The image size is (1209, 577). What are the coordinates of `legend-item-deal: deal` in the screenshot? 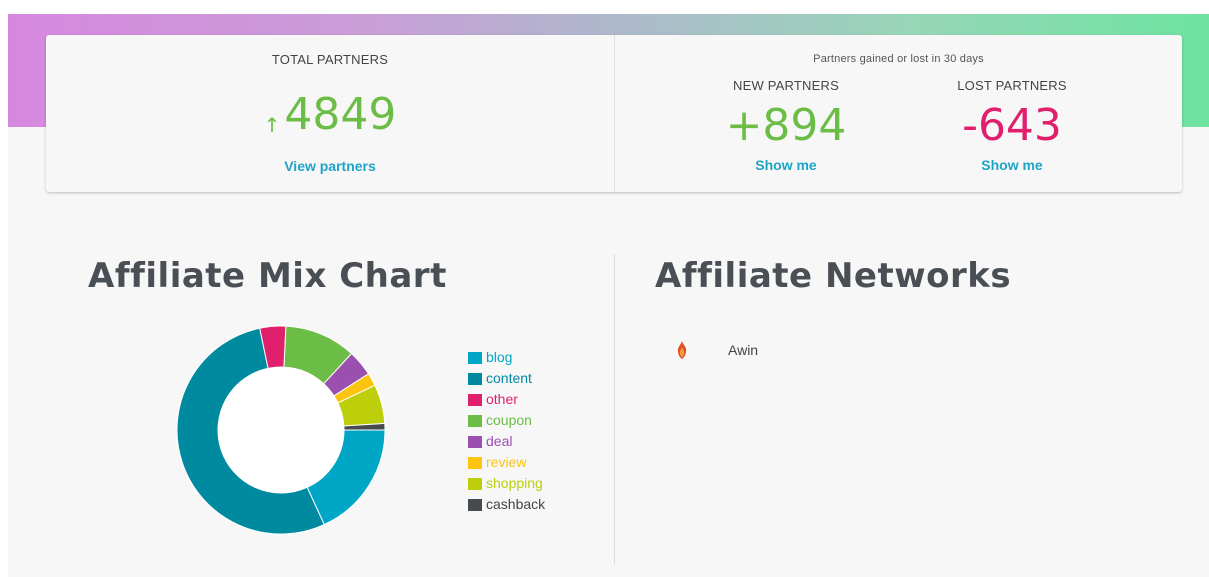 It's located at (506, 441).